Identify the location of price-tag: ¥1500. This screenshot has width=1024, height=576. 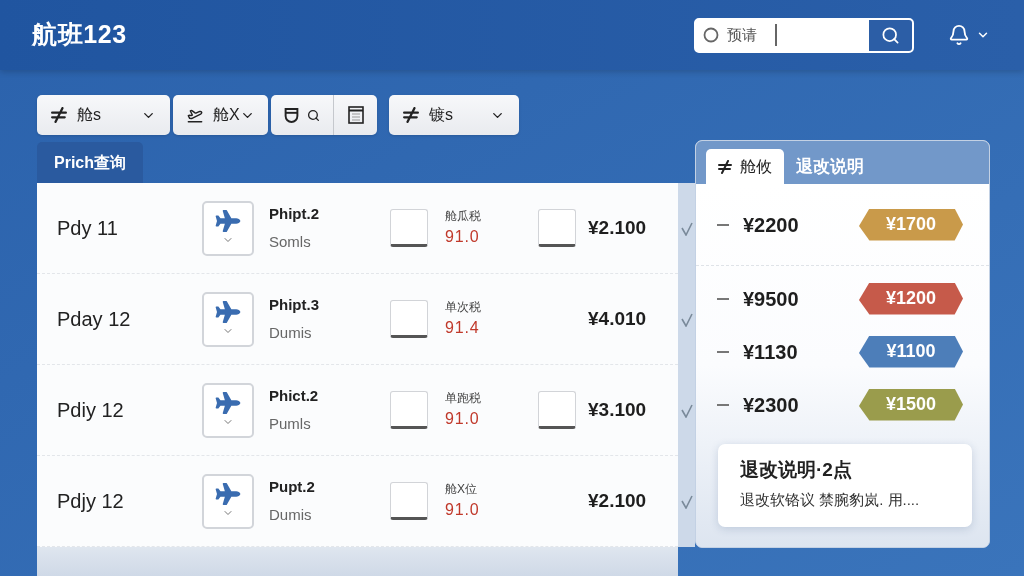
(911, 404).